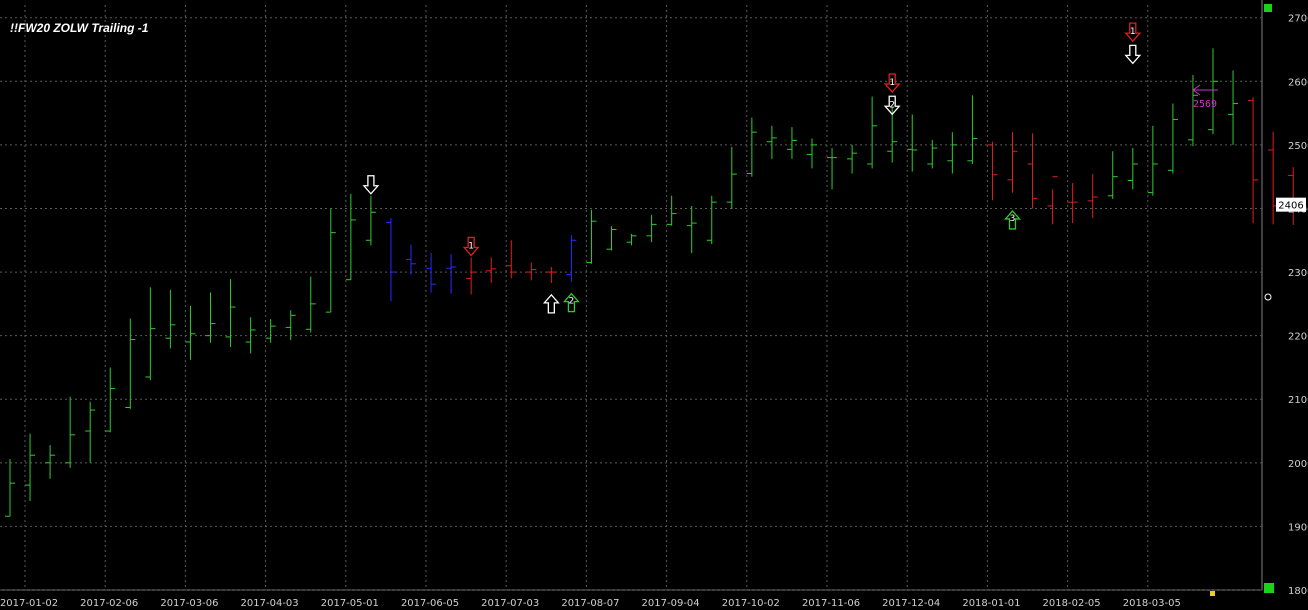  What do you see at coordinates (1298, 146) in the screenshot?
I see `y-tick-label: 2500` at bounding box center [1298, 146].